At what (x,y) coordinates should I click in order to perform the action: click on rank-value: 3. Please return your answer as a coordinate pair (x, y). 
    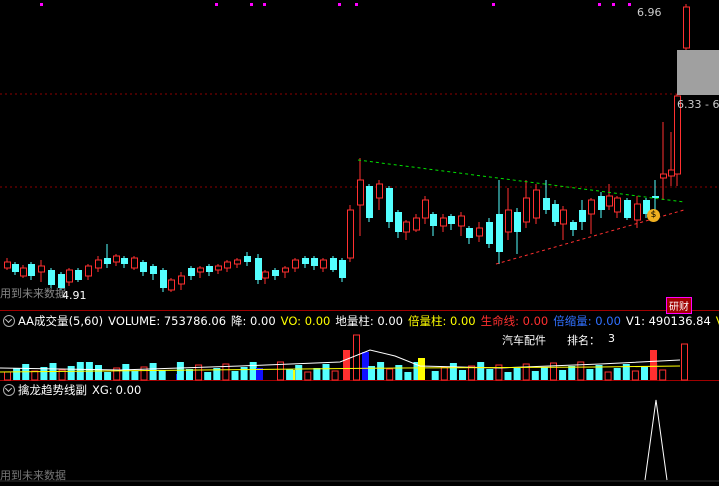
    Looking at the image, I should click on (611, 338).